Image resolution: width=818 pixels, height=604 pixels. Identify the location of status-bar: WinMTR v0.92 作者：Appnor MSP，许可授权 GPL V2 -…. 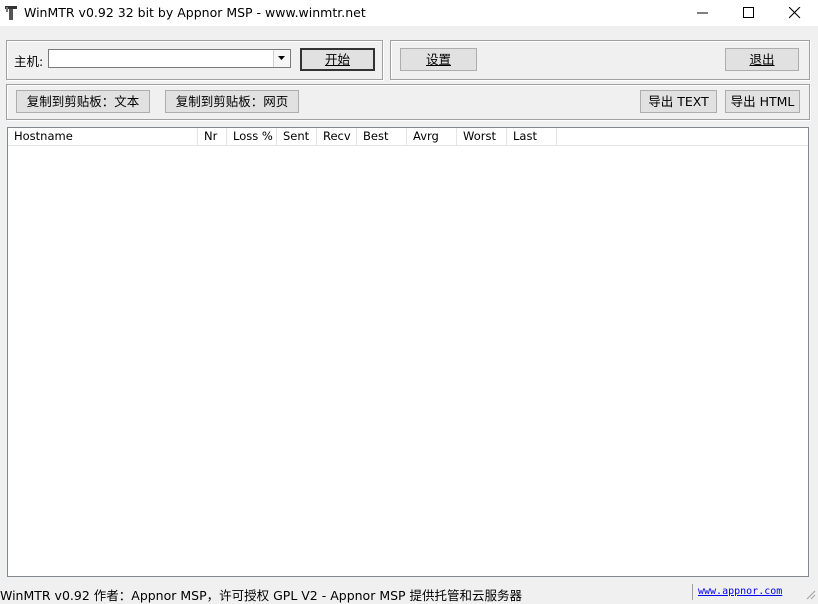
(409, 592).